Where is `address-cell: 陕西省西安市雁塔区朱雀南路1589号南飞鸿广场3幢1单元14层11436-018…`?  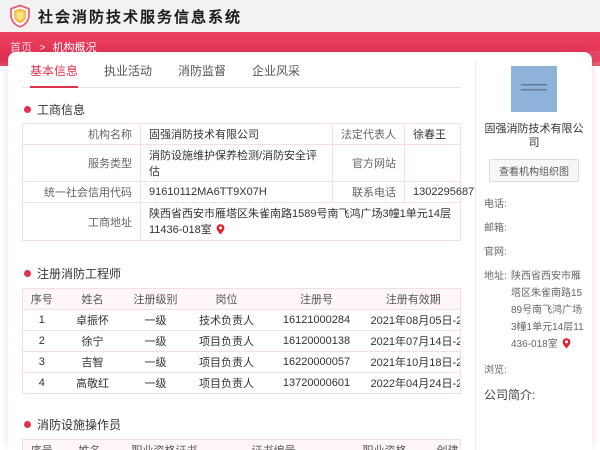
address-cell: 陕西省西安市雁塔区朱雀南路1589号南飞鸿广场3幢1单元14层11436-018… is located at coordinates (300, 221).